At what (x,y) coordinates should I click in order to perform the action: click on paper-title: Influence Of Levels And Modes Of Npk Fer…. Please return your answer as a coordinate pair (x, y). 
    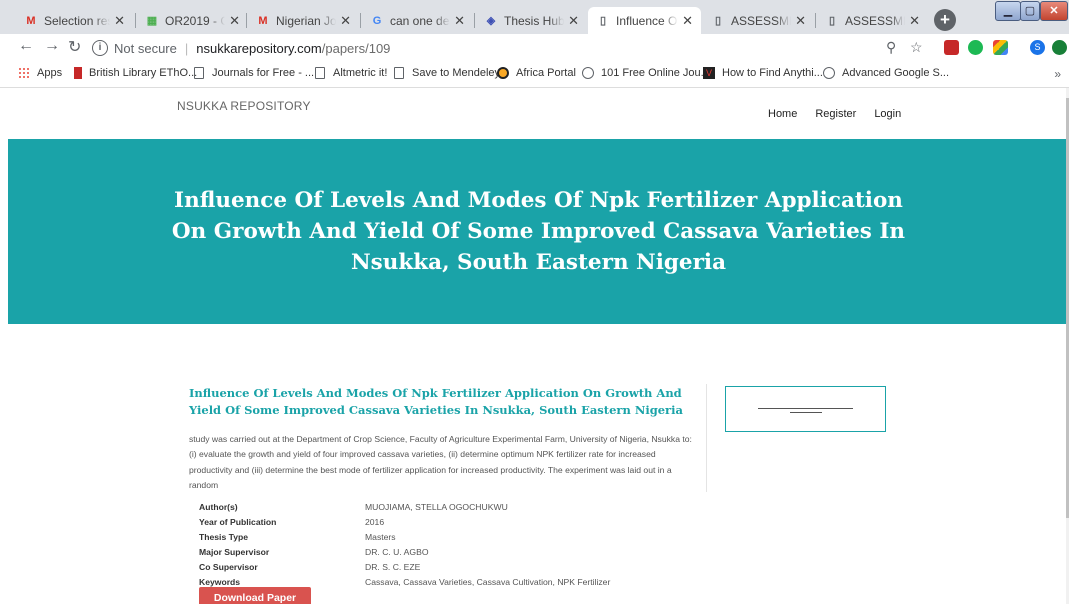
    Looking at the image, I should click on (436, 401).